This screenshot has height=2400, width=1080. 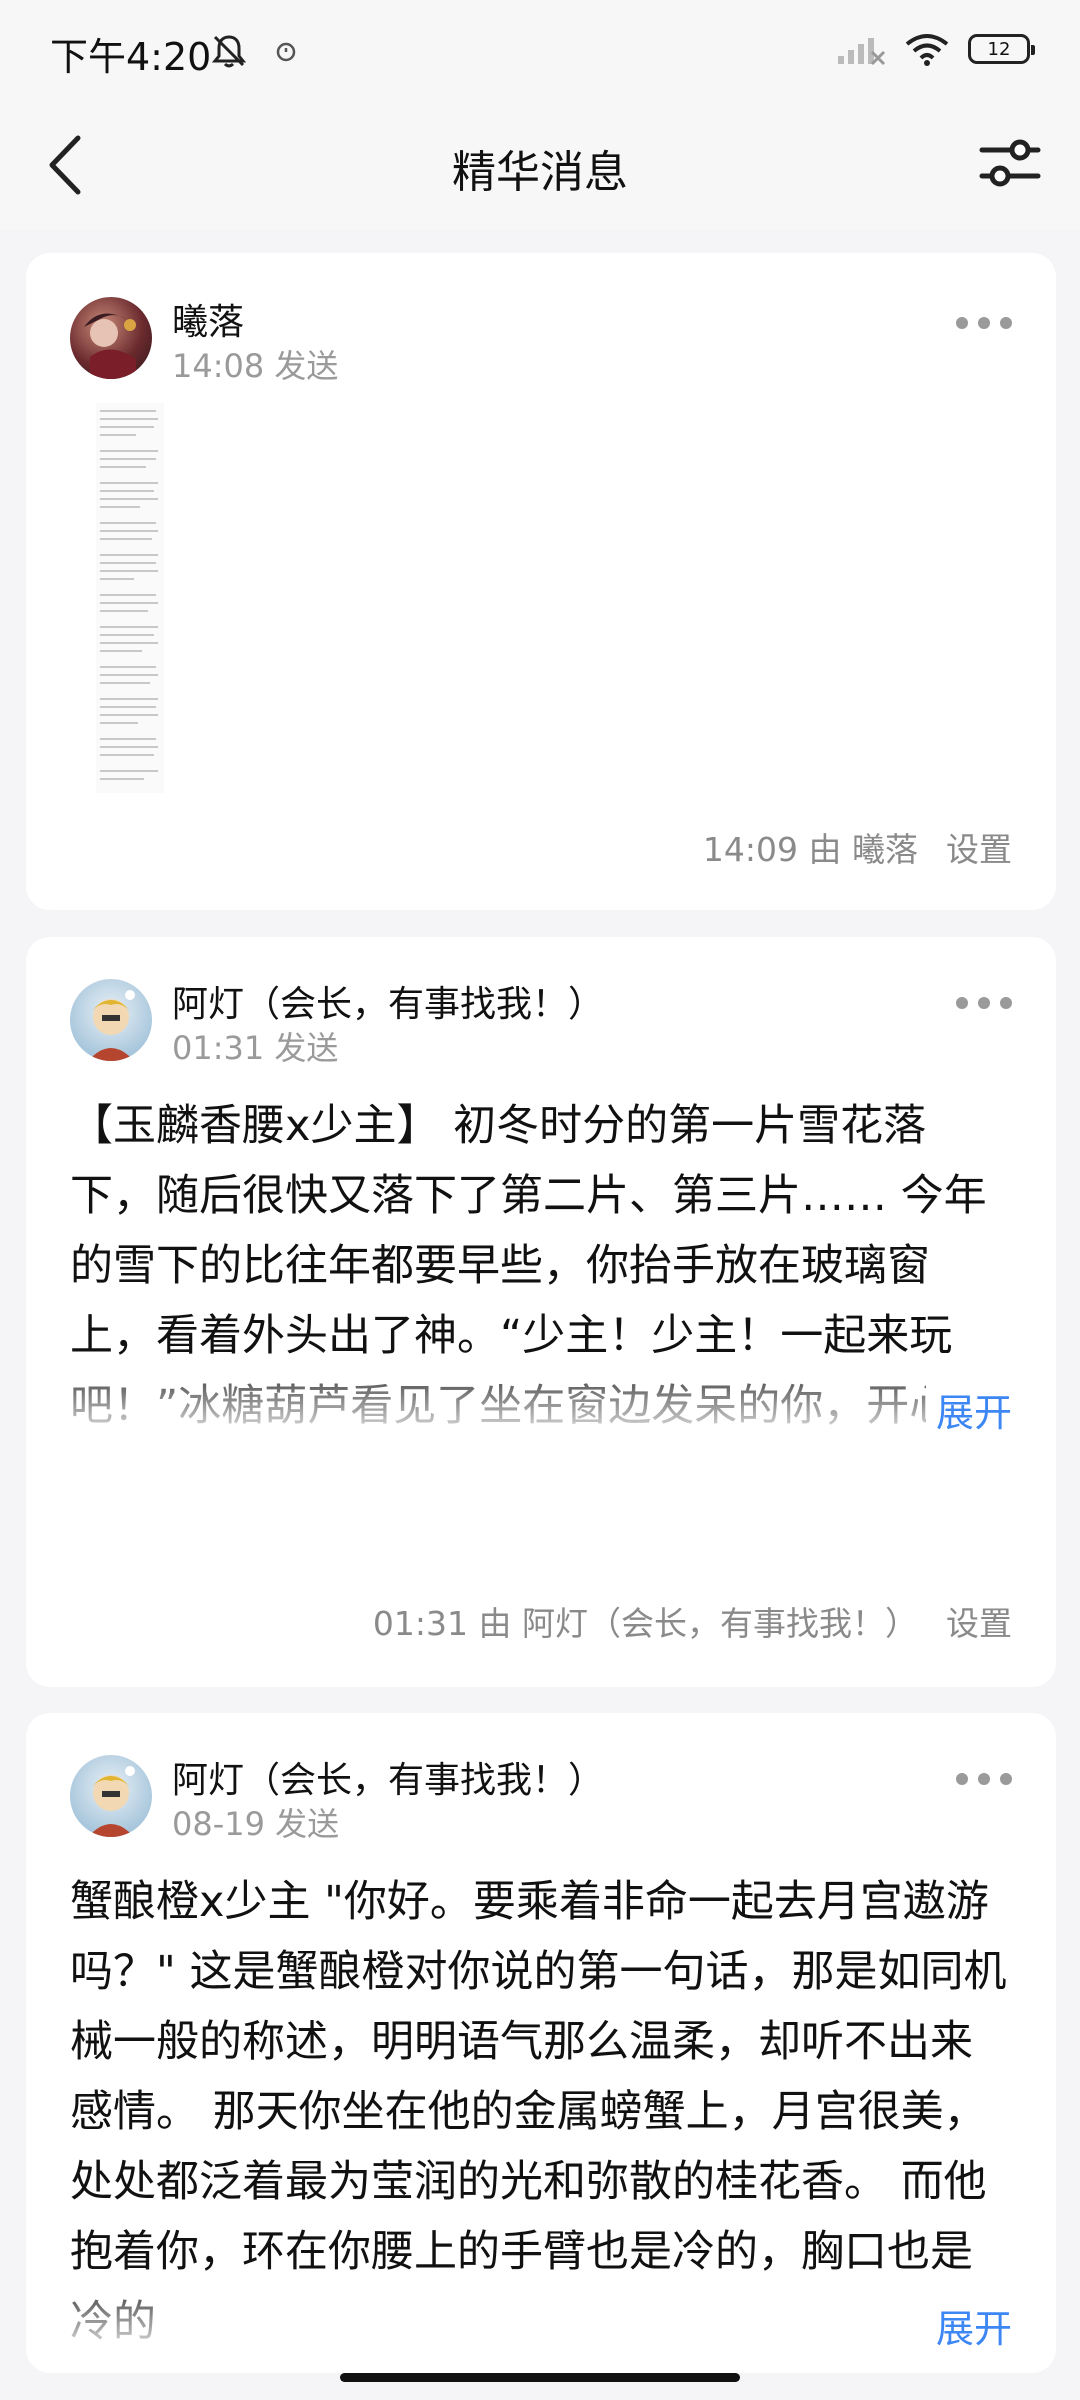 What do you see at coordinates (862, 52) in the screenshot?
I see `signal-icon` at bounding box center [862, 52].